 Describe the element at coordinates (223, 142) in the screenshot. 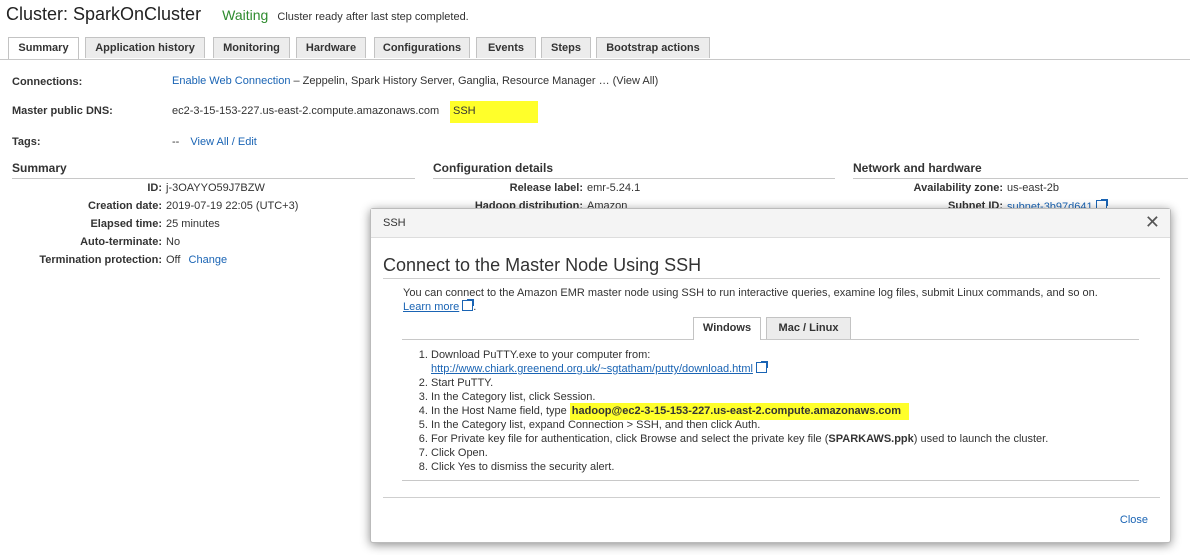

I see `tags-view-edit-link: View All / Edit` at that location.